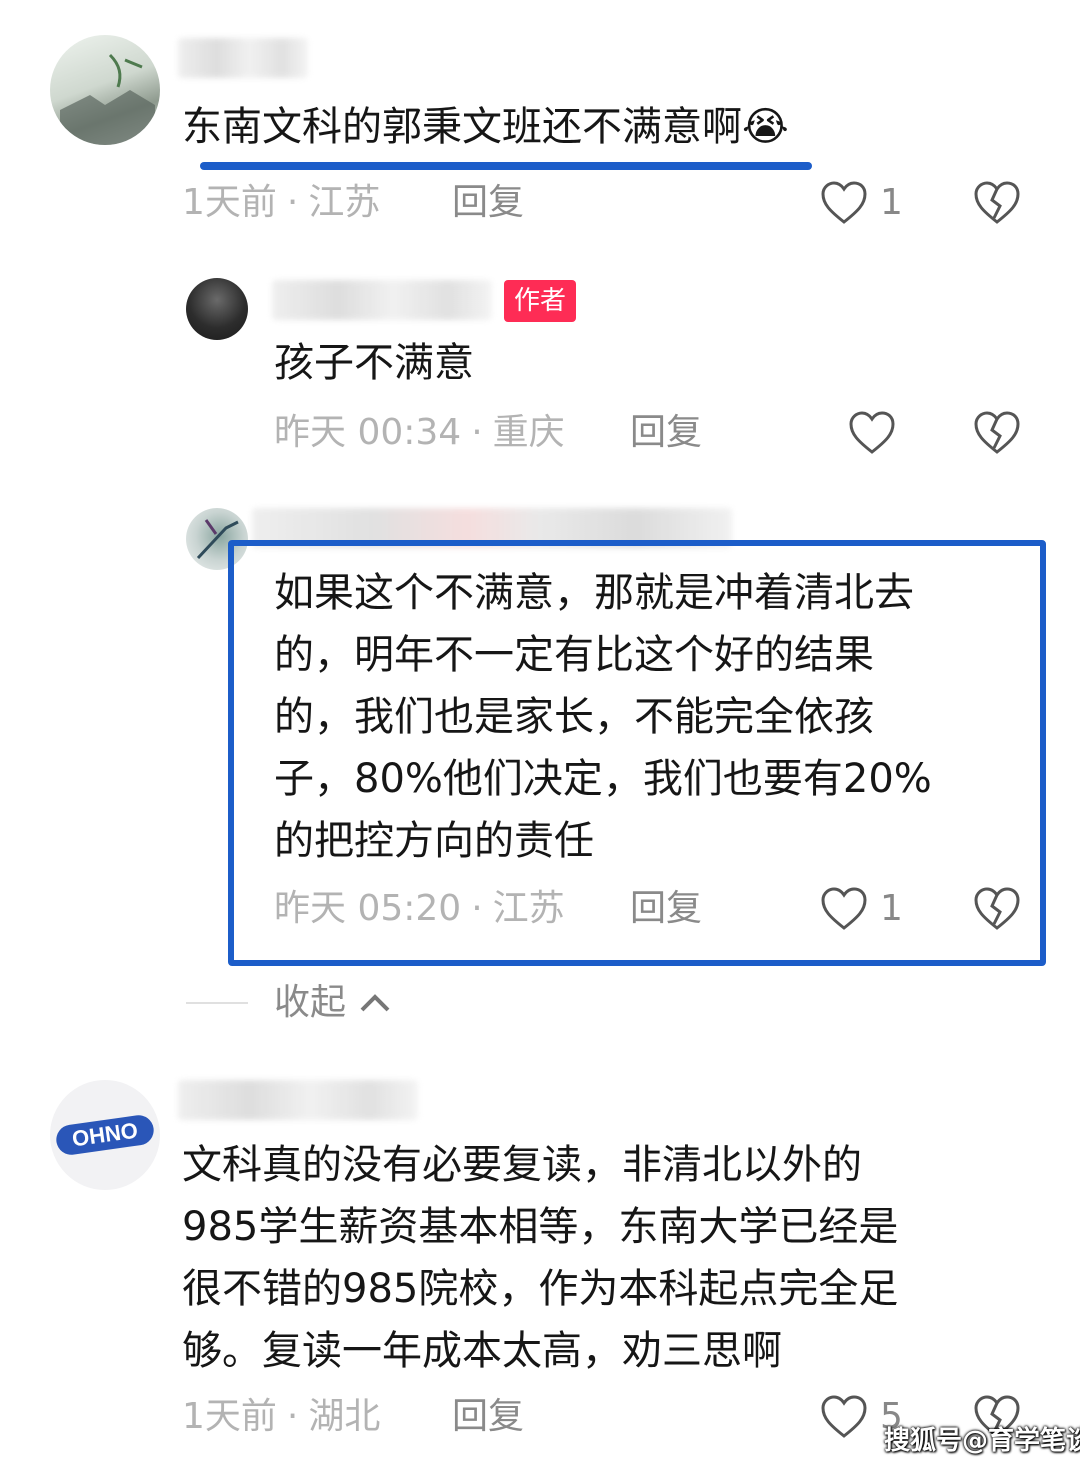 Image resolution: width=1080 pixels, height=1459 pixels. I want to click on laughing-crying-emoji-icon: 😭, so click(765, 127).